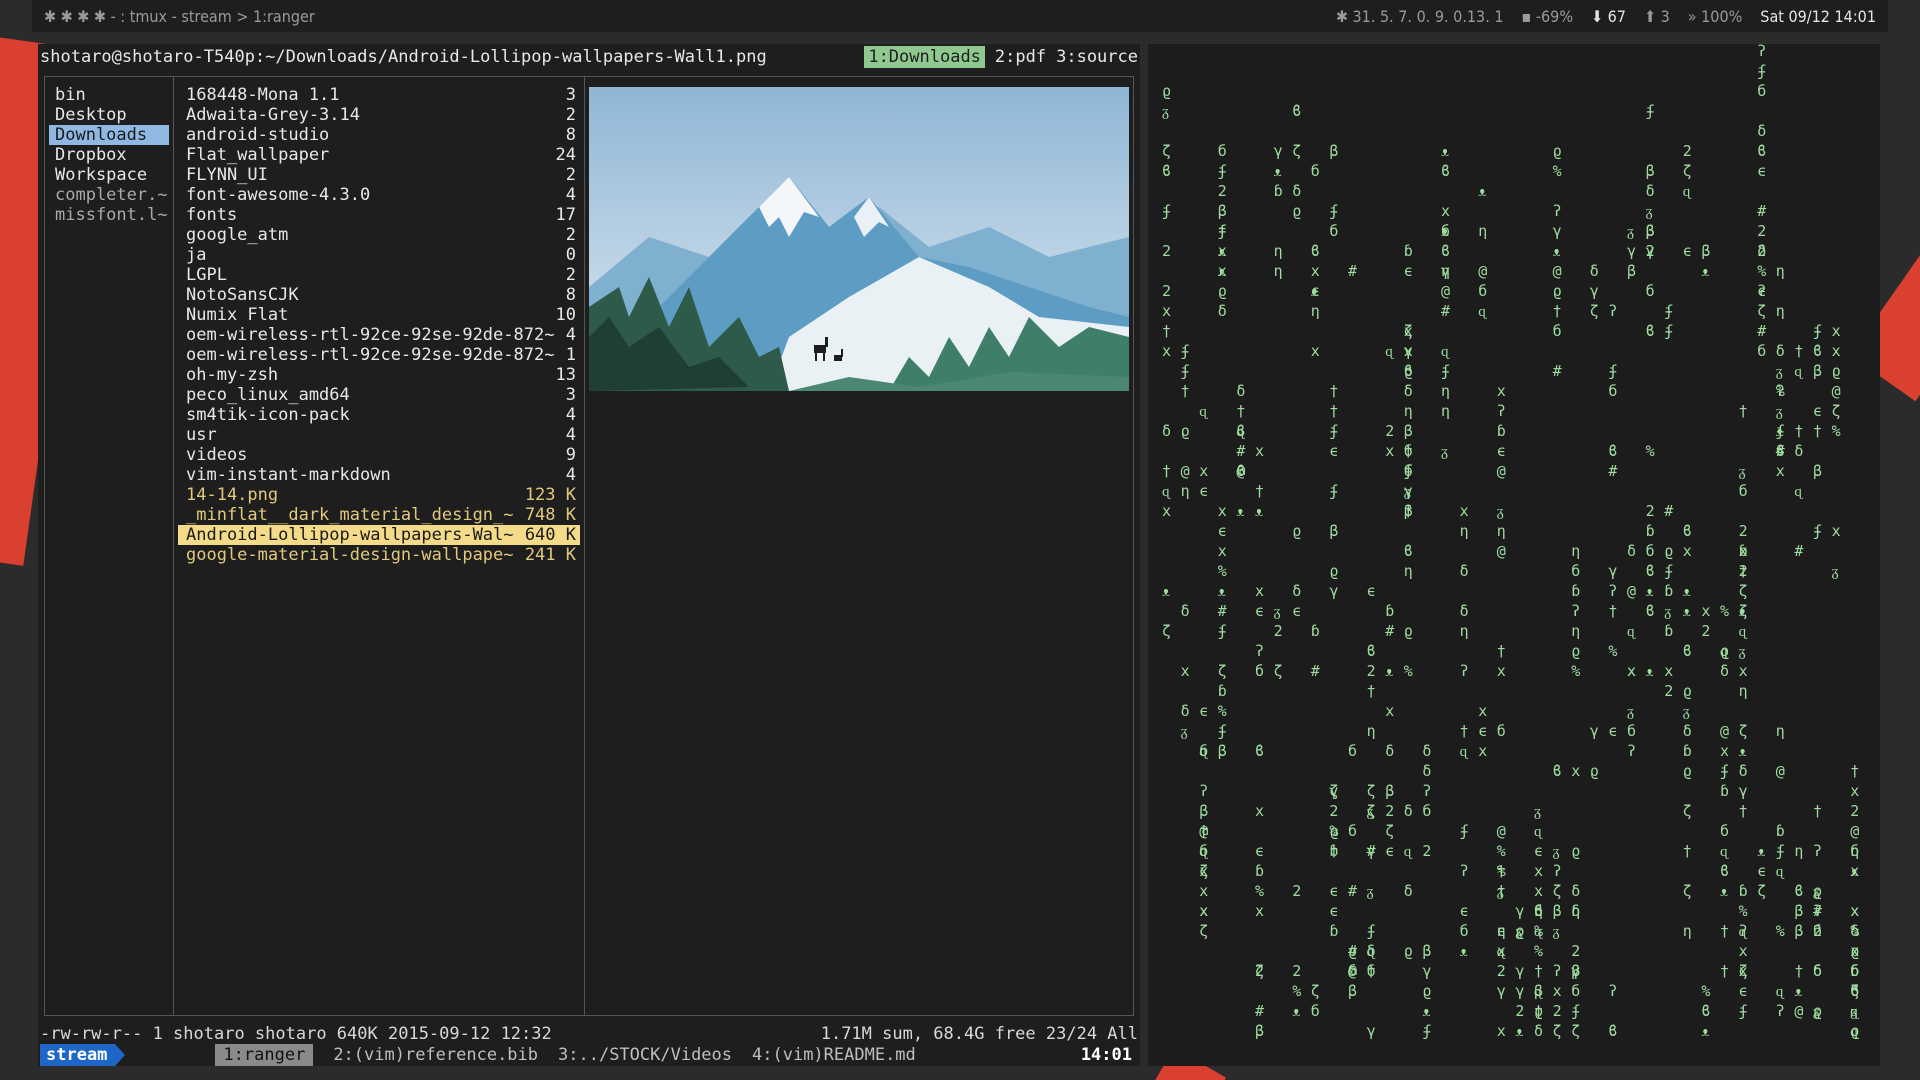 This screenshot has width=1920, height=1080. I want to click on file-item: google-material-design-wallpape~ 241 K, so click(379, 555).